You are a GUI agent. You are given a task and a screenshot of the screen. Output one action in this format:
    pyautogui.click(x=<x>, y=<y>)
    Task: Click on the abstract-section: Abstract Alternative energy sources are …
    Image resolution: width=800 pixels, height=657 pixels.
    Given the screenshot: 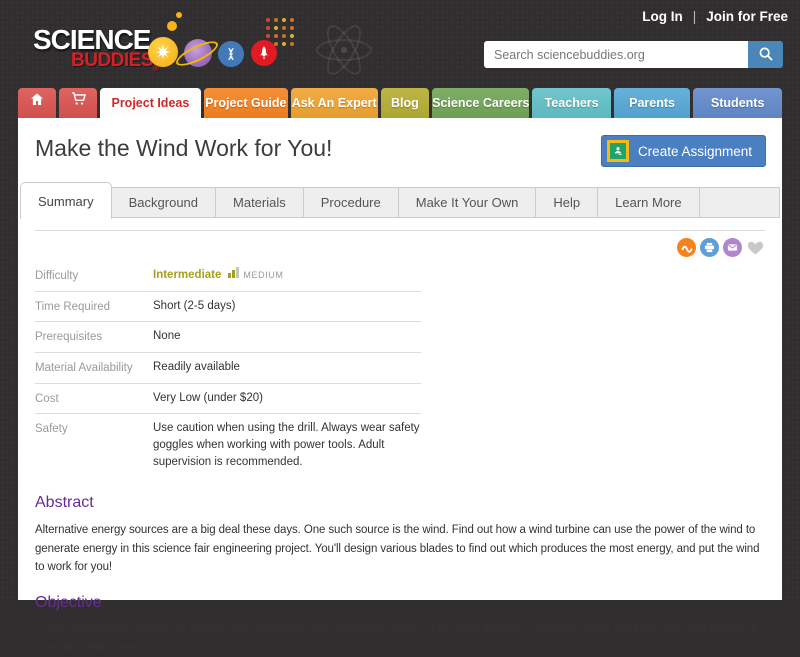 What is the action you would take?
    pyautogui.click(x=400, y=534)
    